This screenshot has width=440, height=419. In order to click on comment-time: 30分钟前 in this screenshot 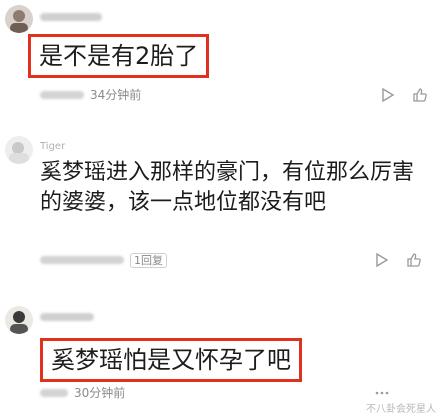, I will do `click(100, 393)`.